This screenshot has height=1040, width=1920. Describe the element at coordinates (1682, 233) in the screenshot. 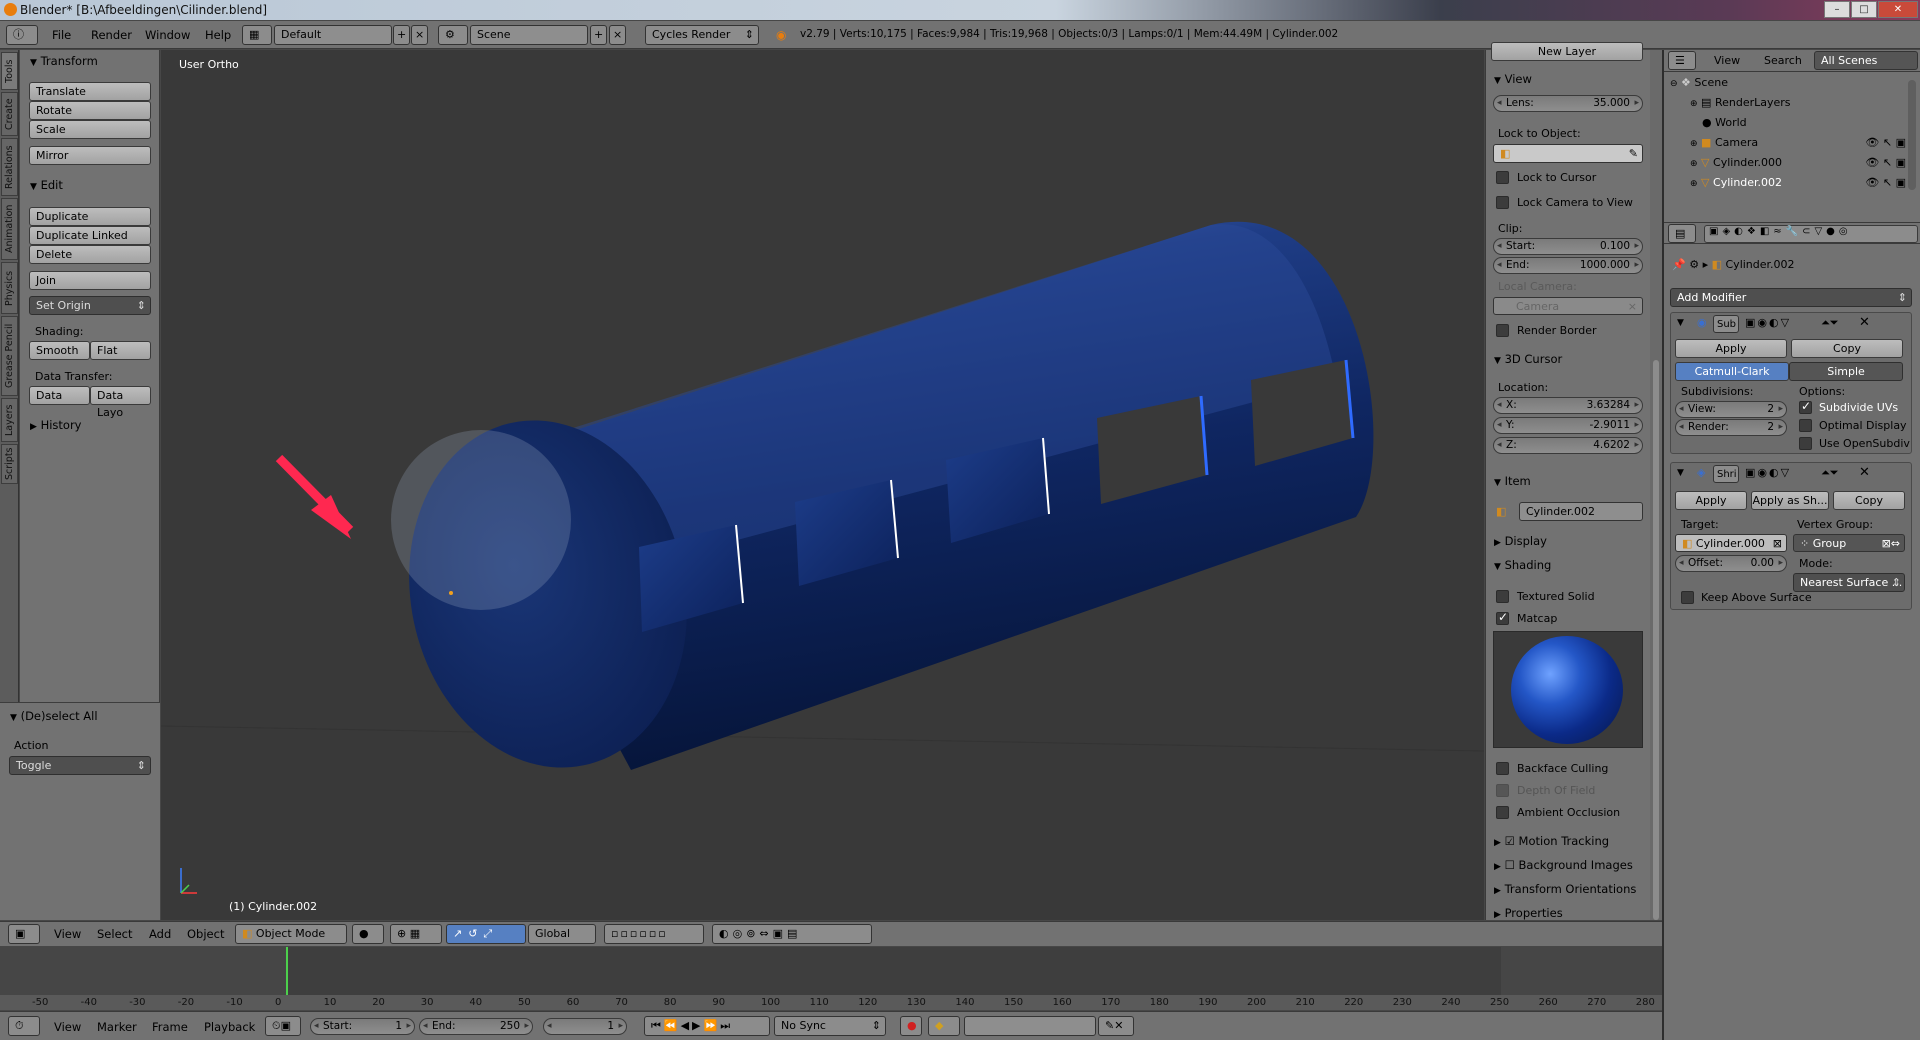

I see `properties-editor-icon: ▤` at that location.